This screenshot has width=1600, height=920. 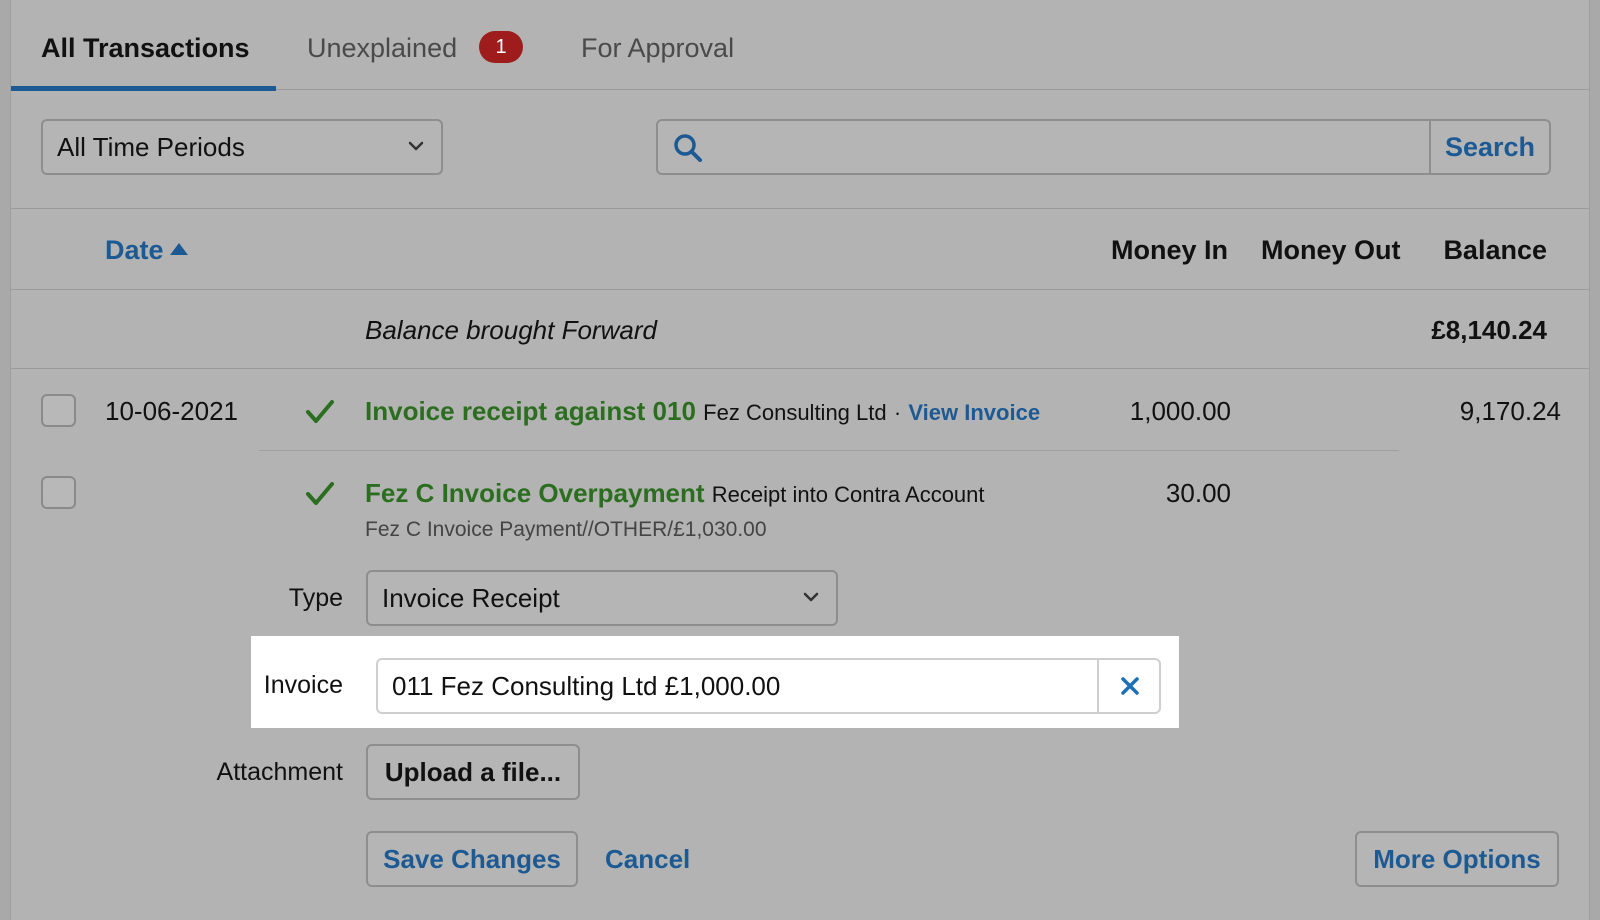 I want to click on transaction-title: Invoice receipt against 010, so click(x=530, y=411).